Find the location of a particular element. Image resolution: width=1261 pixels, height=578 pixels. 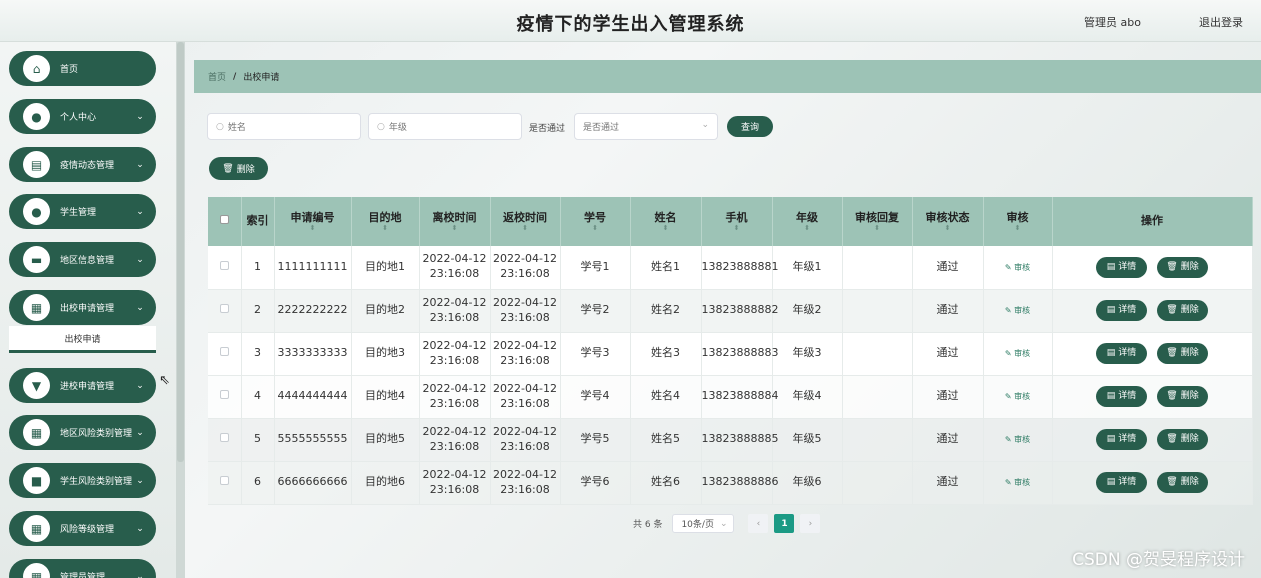

select-all-checkbox is located at coordinates (224, 220).